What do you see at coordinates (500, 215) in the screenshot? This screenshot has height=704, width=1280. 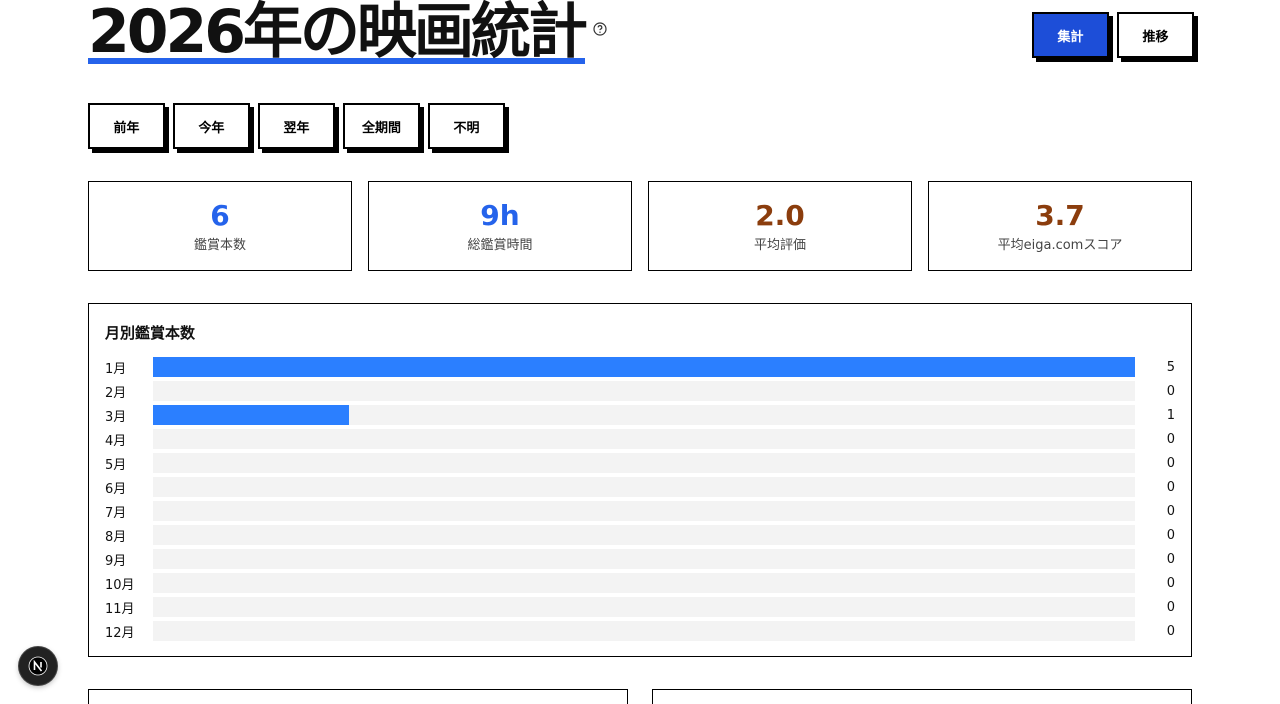 I see `stat-value: 9h` at bounding box center [500, 215].